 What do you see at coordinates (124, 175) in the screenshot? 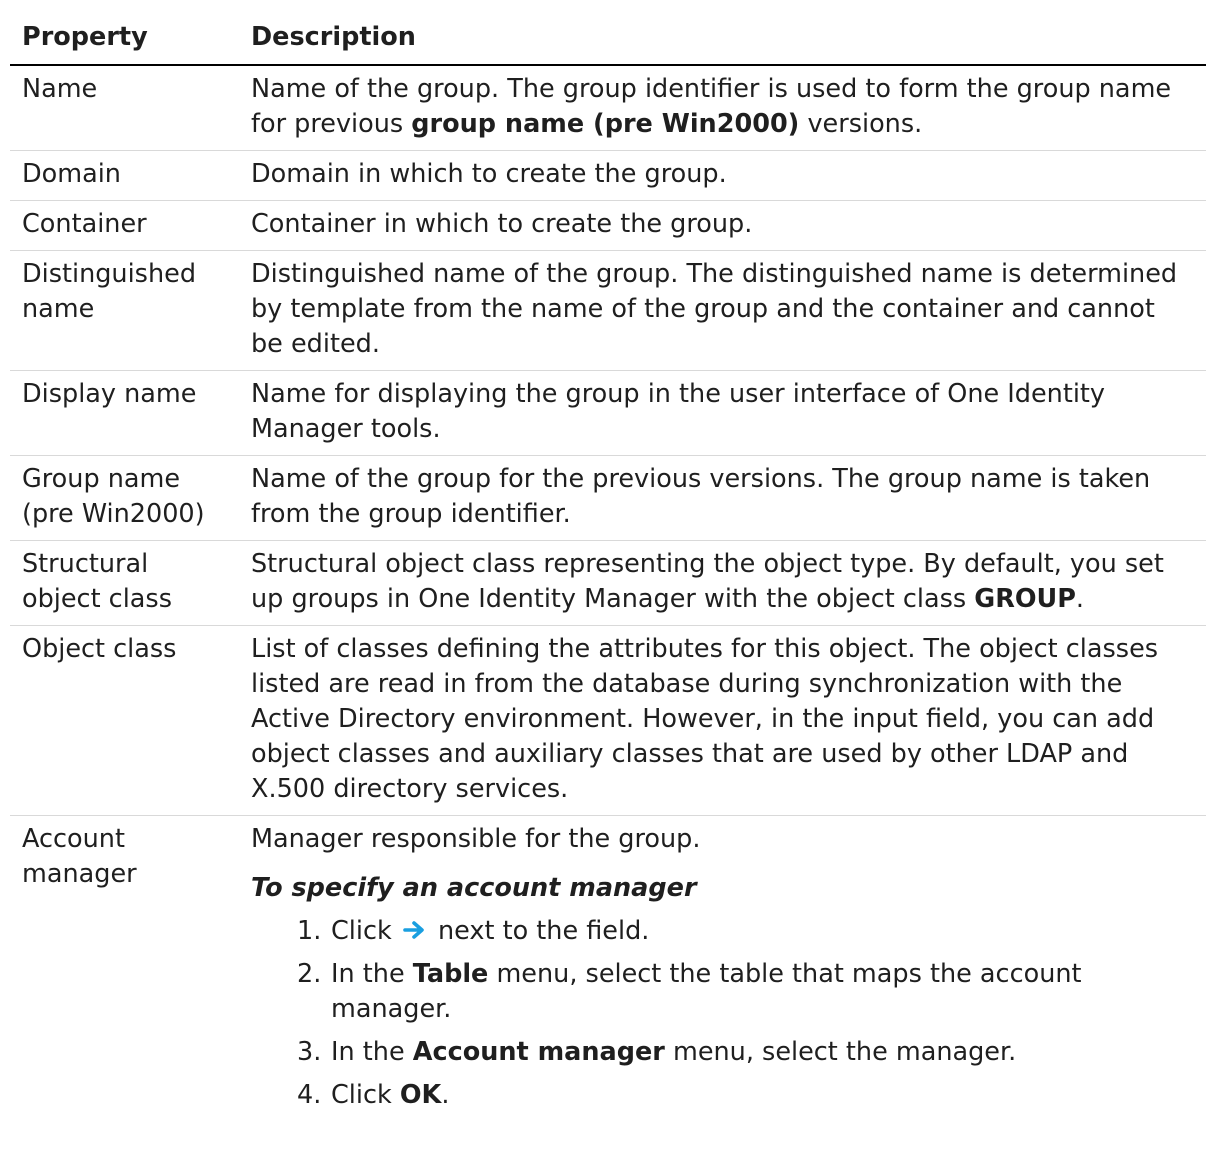
I see `property-cell: Domain` at bounding box center [124, 175].